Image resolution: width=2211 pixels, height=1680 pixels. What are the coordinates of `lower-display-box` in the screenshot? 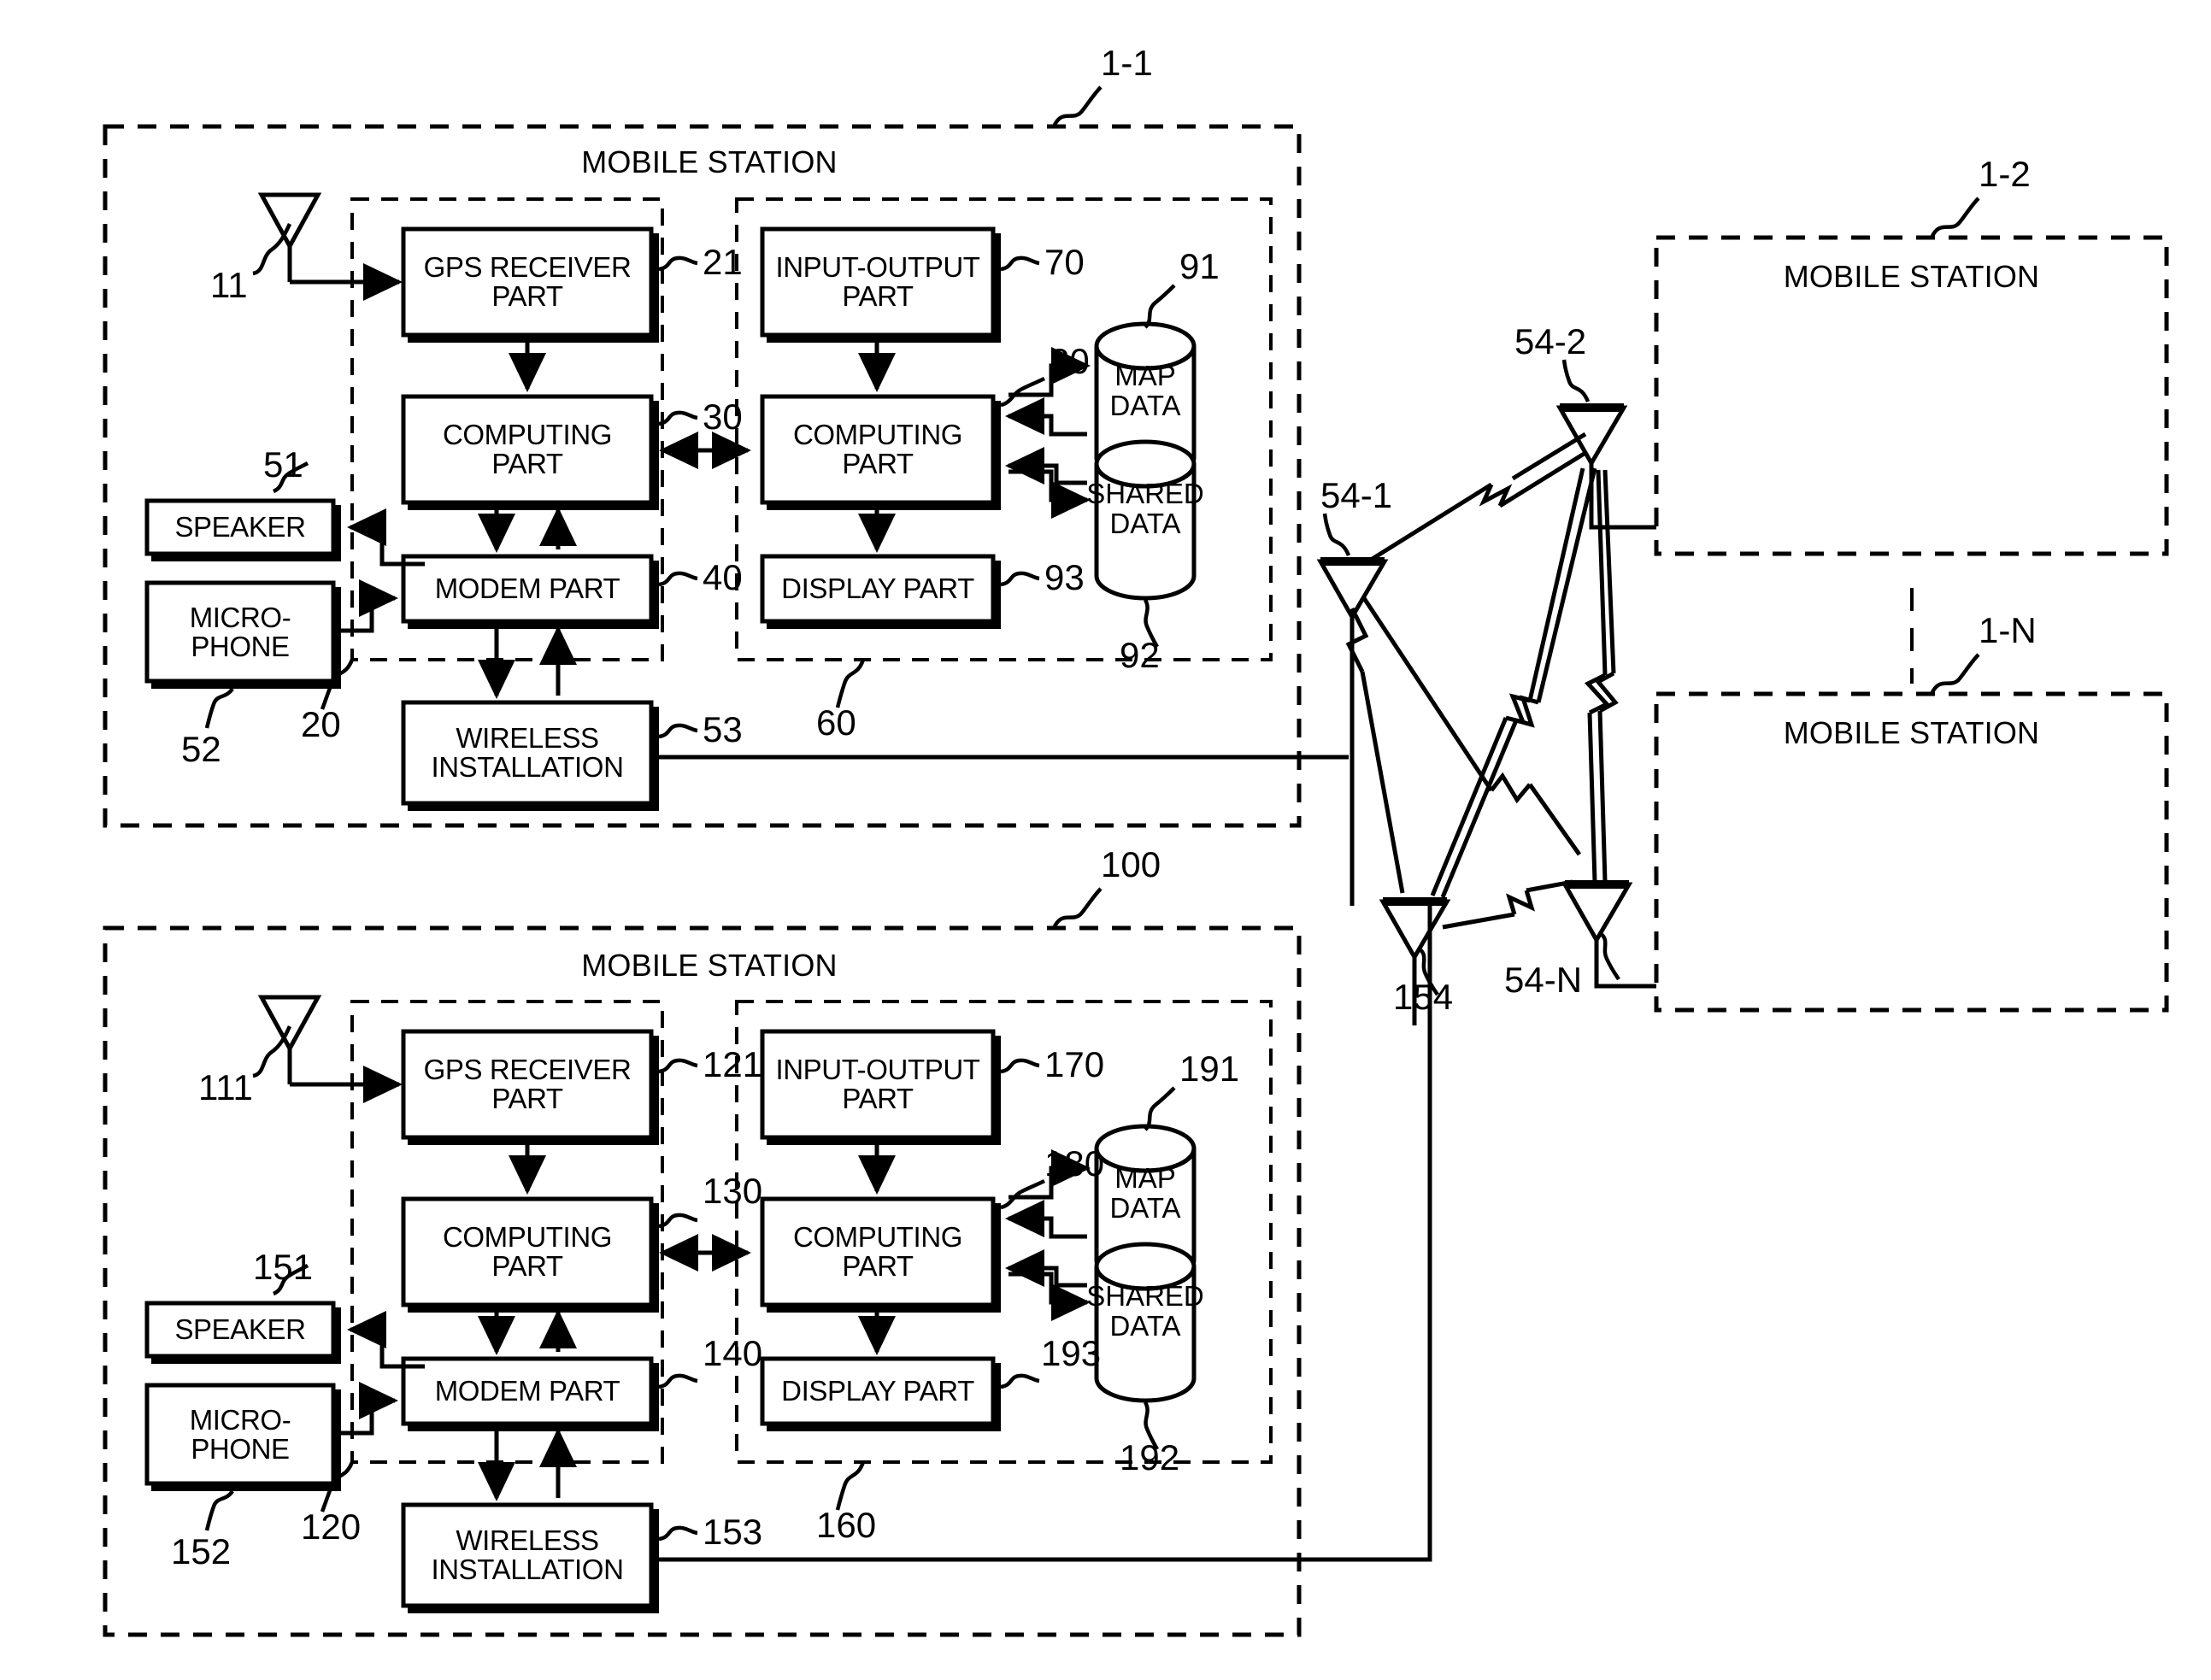 It's located at (878, 1391).